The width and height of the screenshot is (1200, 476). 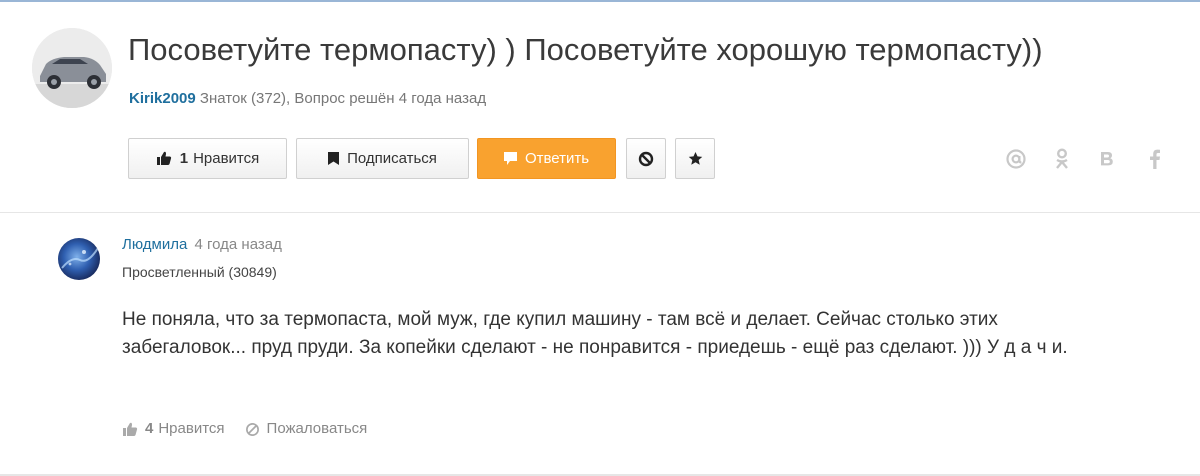 I want to click on answer-header: Людмила 4 года назад, so click(x=202, y=245).